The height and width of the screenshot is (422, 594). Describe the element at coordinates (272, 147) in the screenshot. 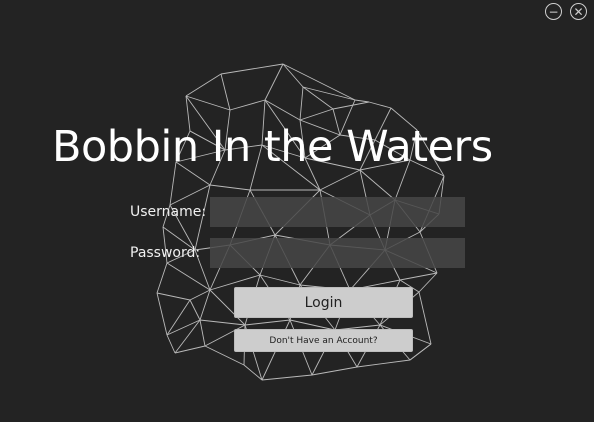

I see `app-title: Bobbin In the Waters` at that location.